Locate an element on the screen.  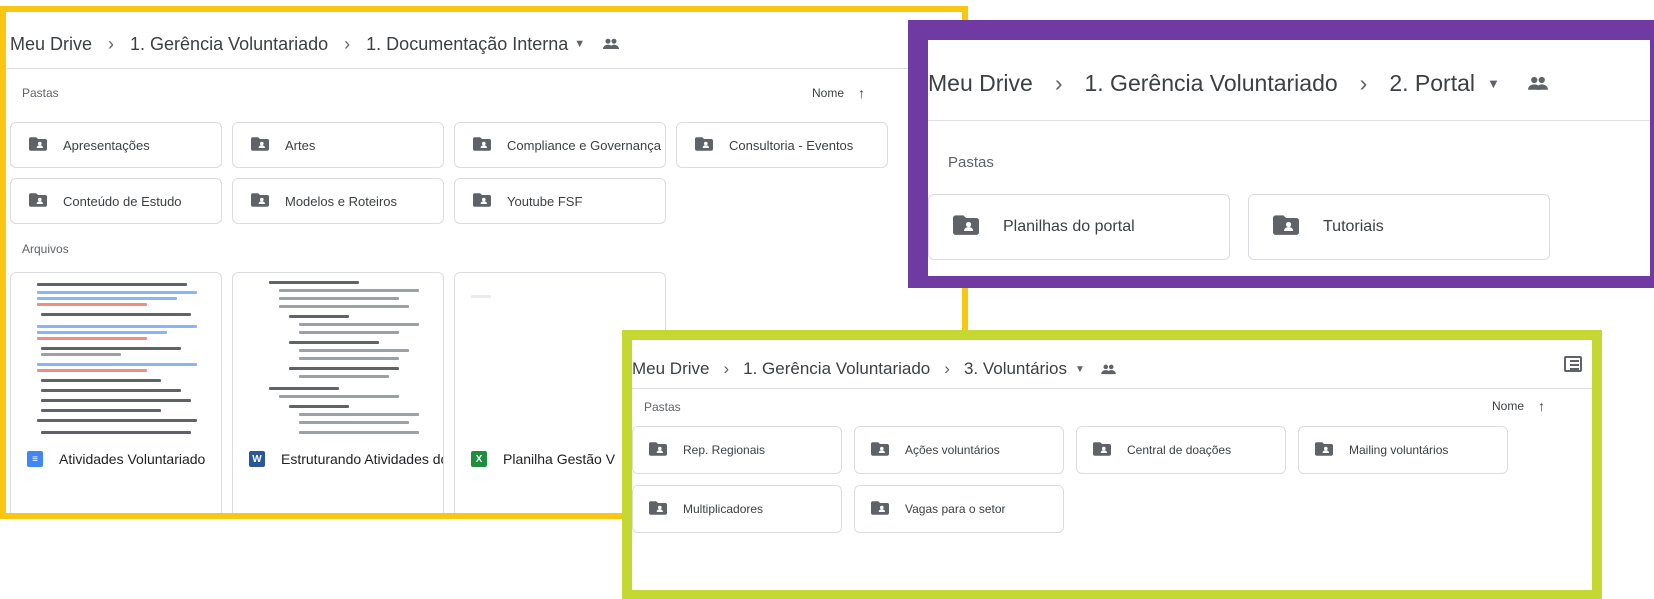
folder-name: Mailing voluntários is located at coordinates (1399, 450).